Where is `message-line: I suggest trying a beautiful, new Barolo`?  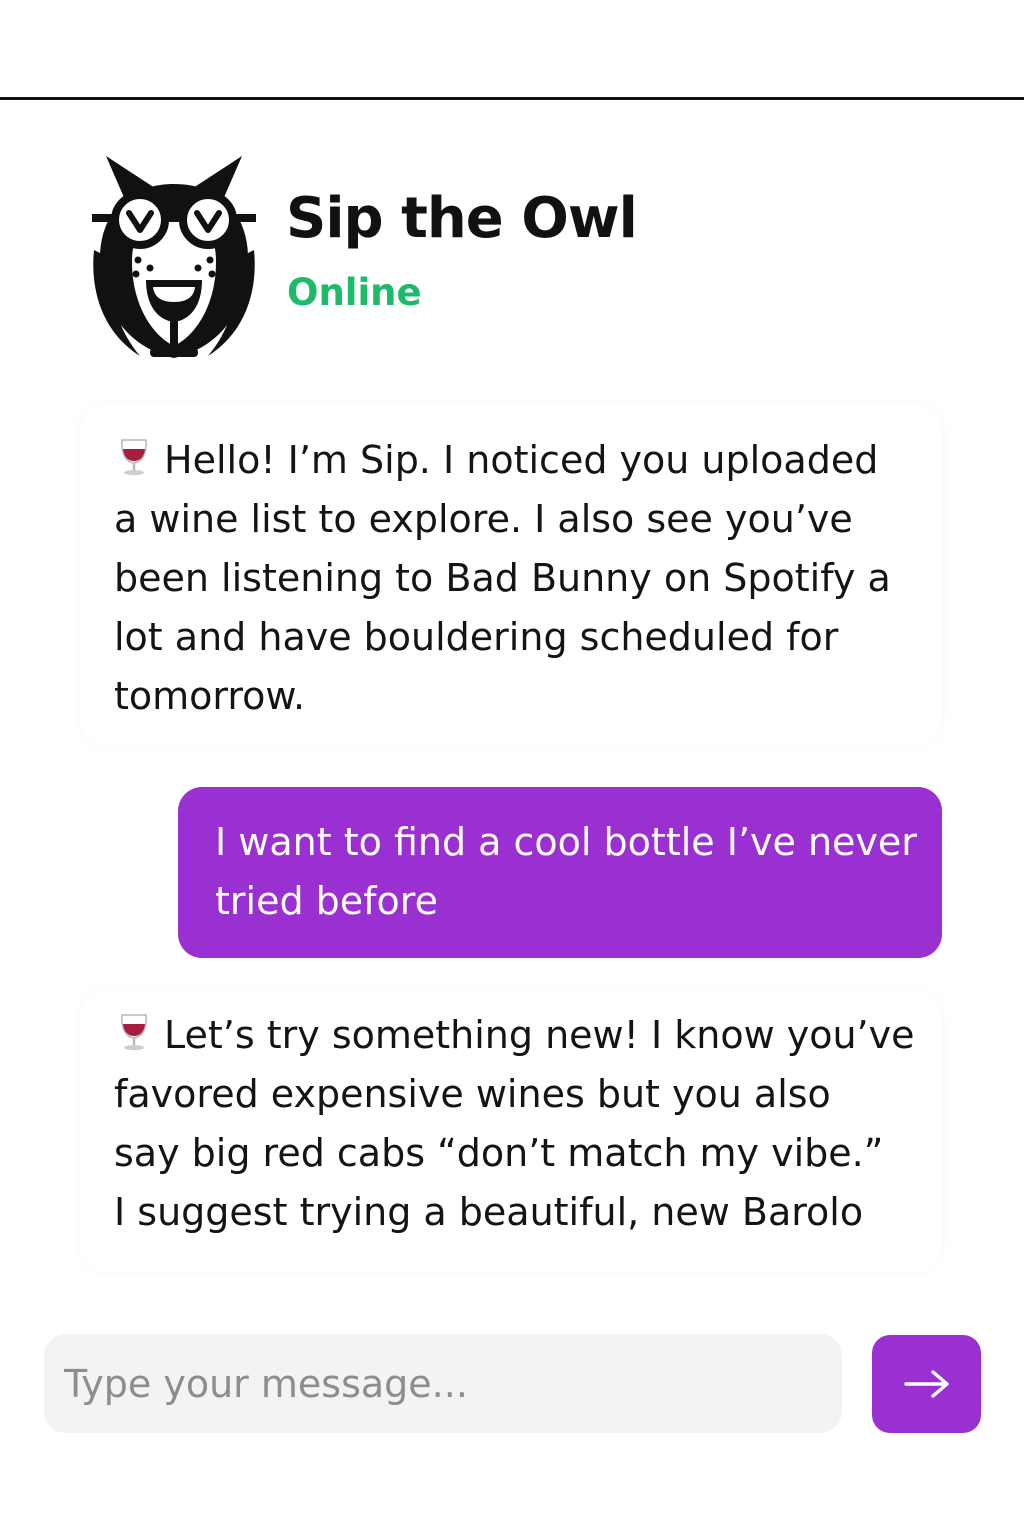
message-line: I suggest trying a beautiful, new Barolo is located at coordinates (489, 1212).